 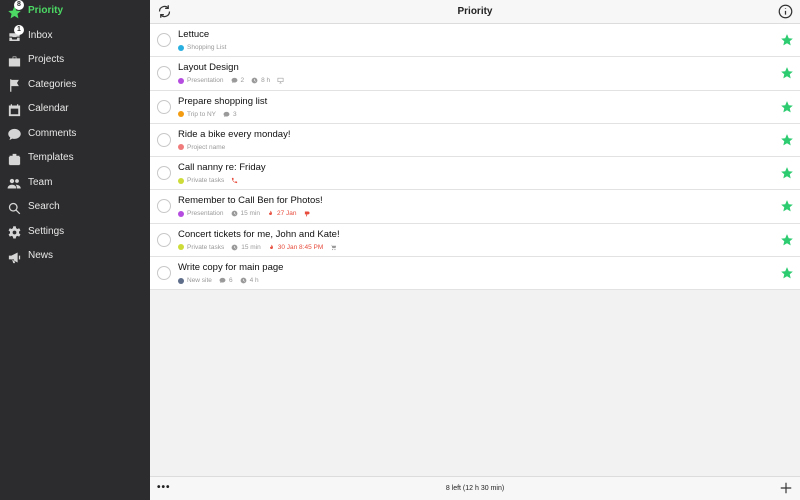 I want to click on task-title: Concert tickets for me, John and Kate!, so click(x=259, y=234).